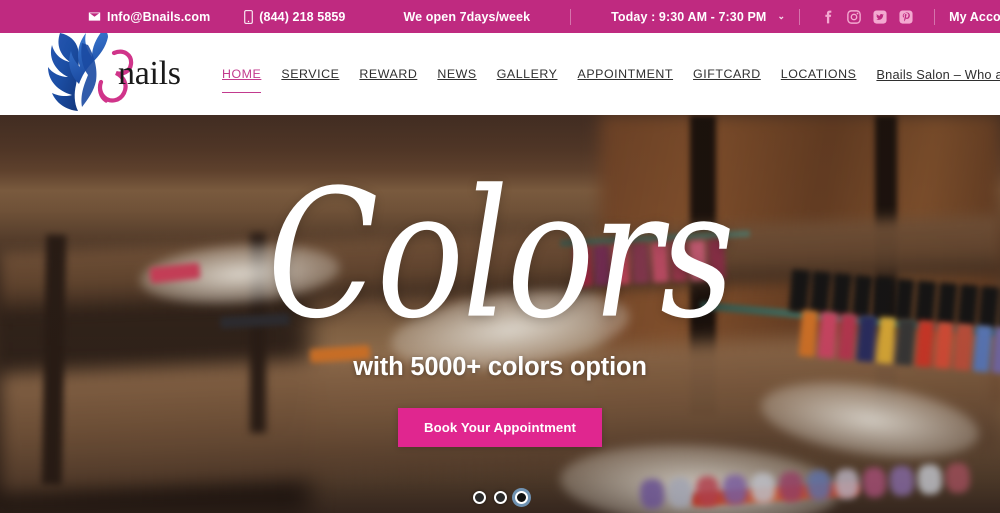  I want to click on my-account-label: My Account, so click(974, 16).